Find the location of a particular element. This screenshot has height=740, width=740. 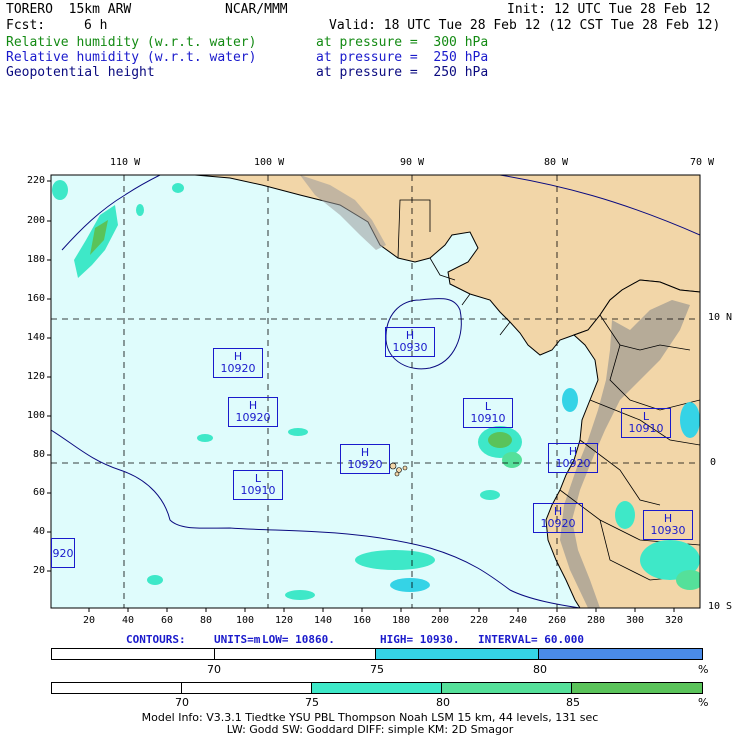

y-label: 100 is located at coordinates (36, 415).